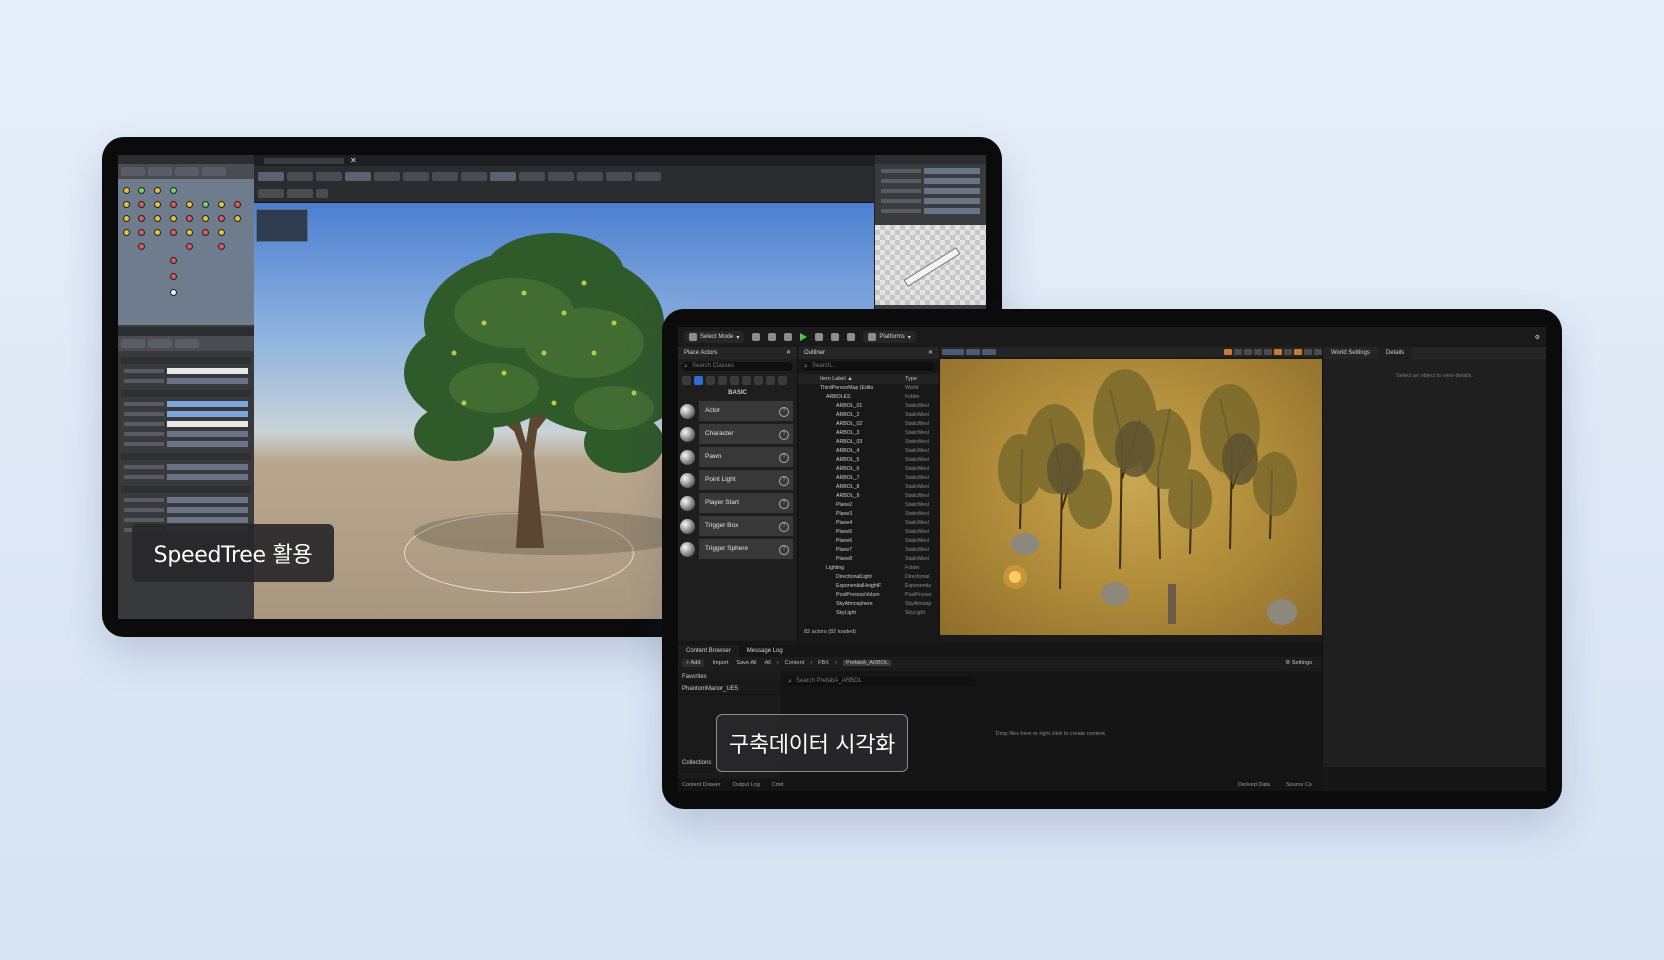  I want to click on content-drawer-button: Content Drawer, so click(701, 785).